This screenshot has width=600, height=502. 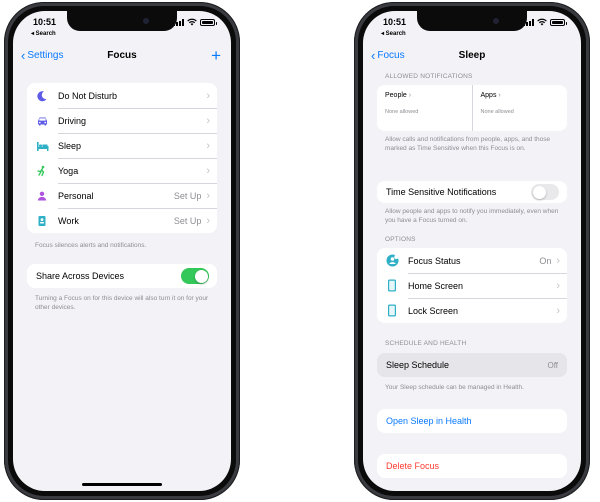 What do you see at coordinates (122, 120) in the screenshot?
I see `focus-item-driving: Driving ›` at bounding box center [122, 120].